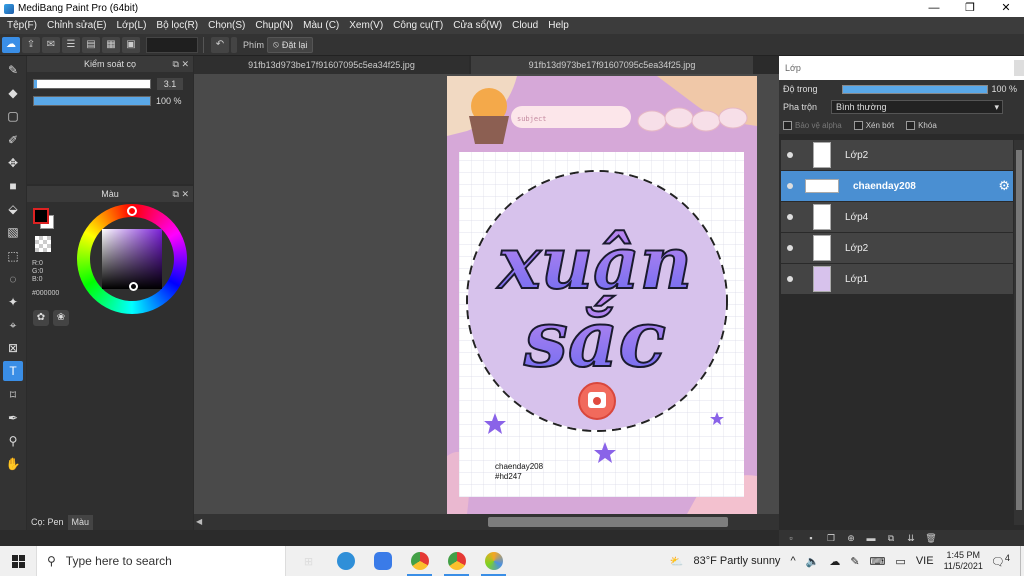  I want to click on add-layer-menu-icon: ⊕, so click(851, 538).